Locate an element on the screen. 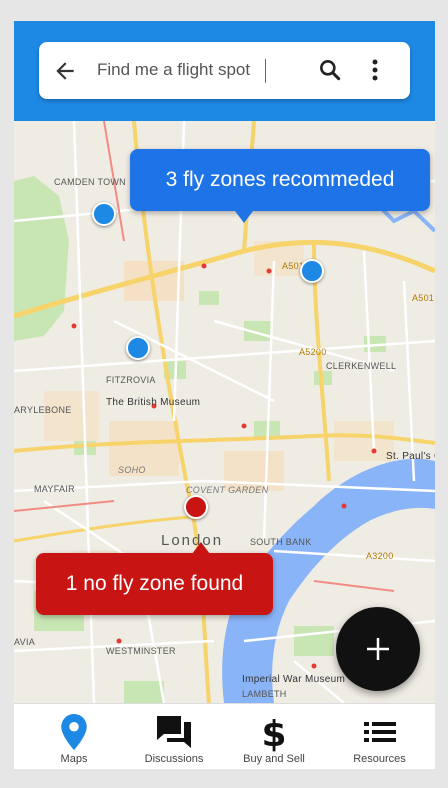  dollar-icon: $ is located at coordinates (274, 733).